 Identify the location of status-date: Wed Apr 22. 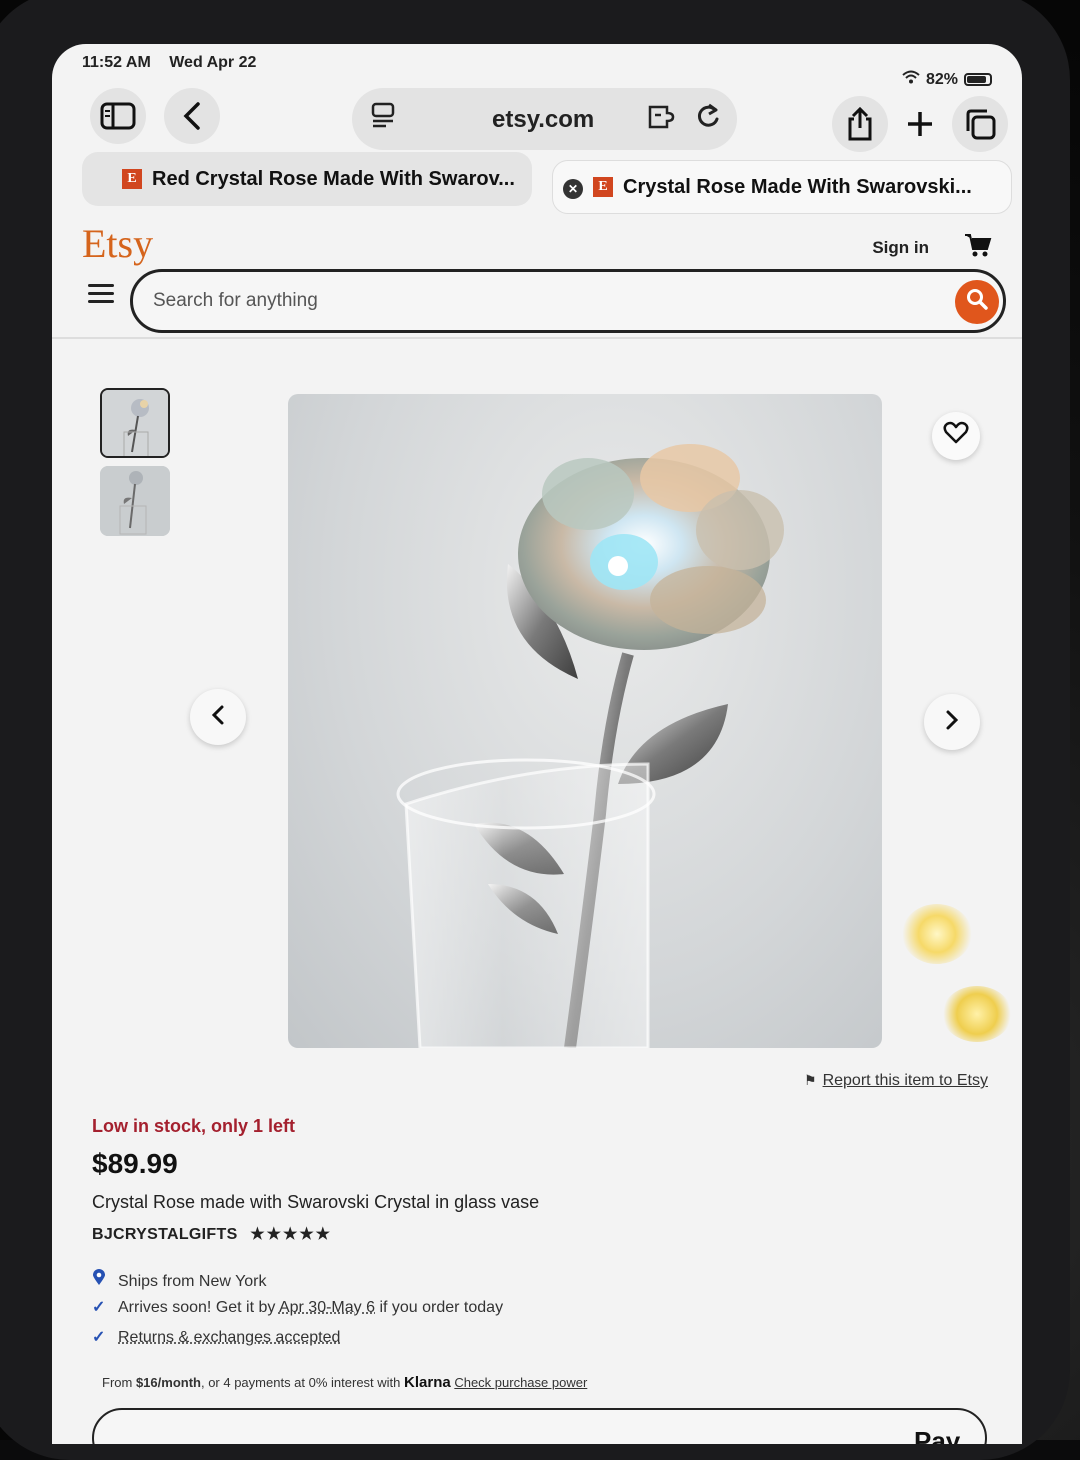
(213, 62).